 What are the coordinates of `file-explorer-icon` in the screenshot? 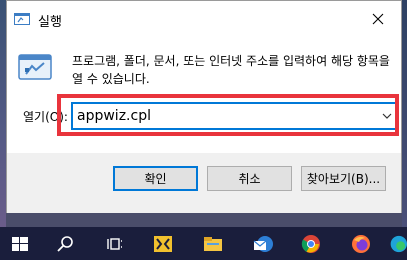 It's located at (213, 243).